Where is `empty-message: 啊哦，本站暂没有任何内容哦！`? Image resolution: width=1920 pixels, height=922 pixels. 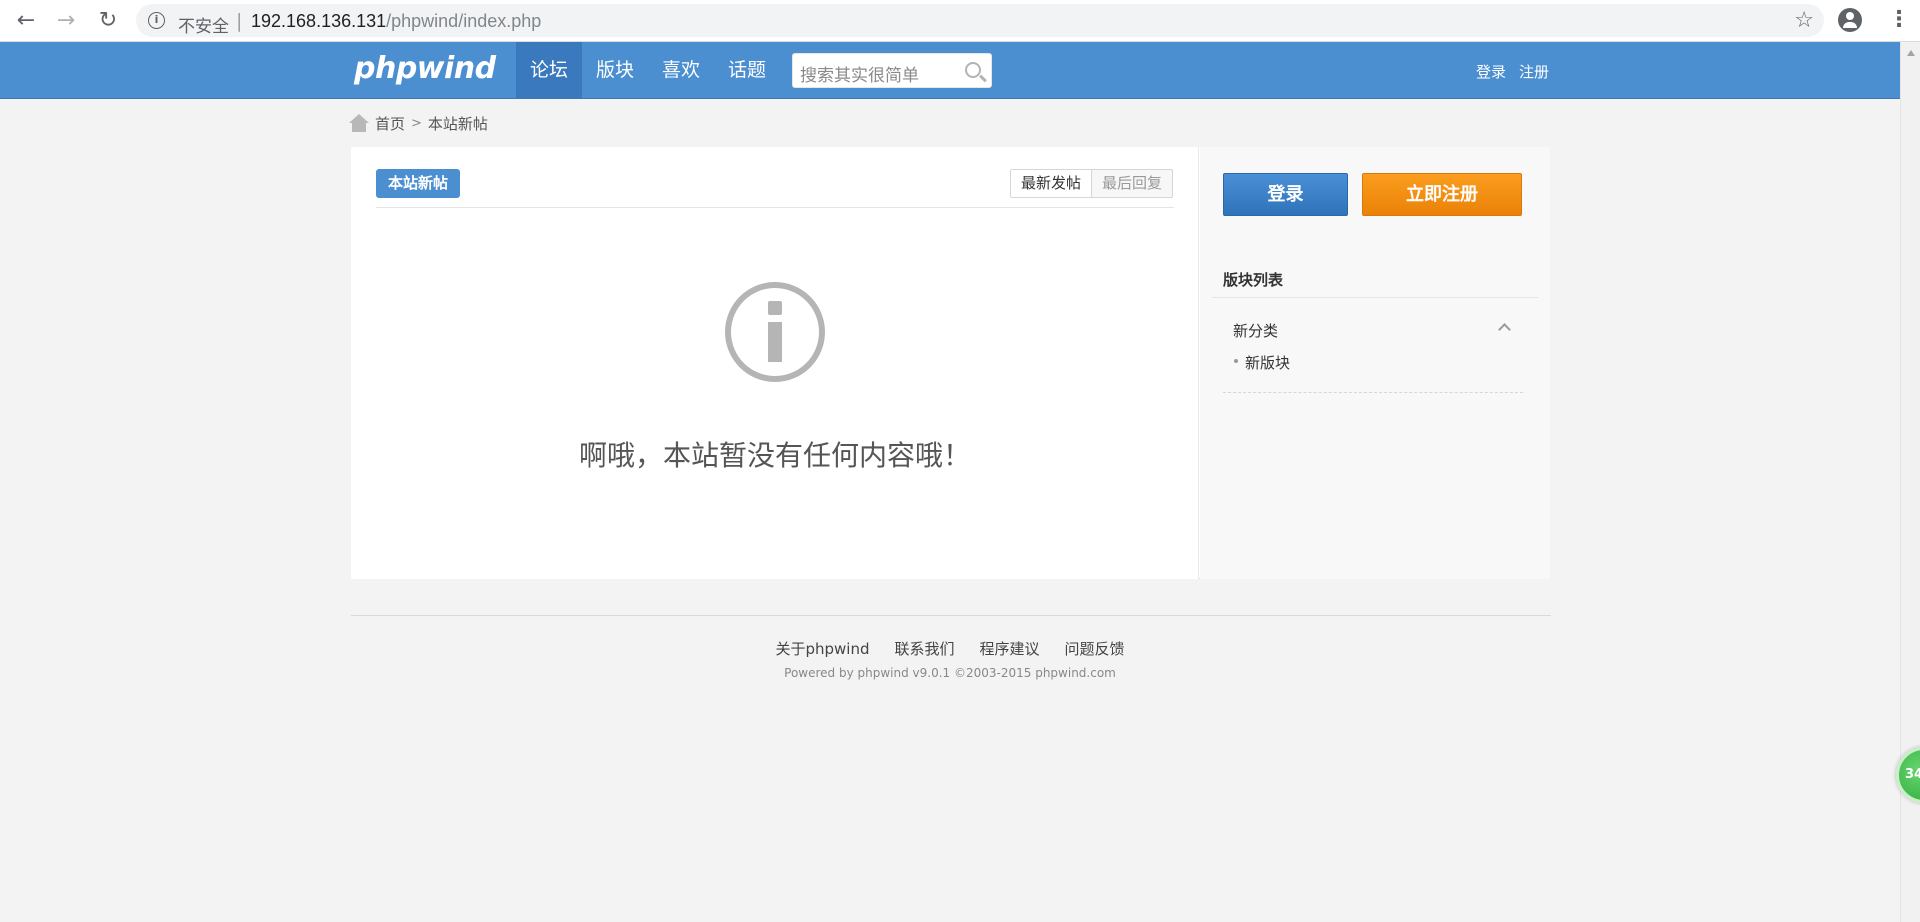
empty-message: 啊哦，本站暂没有任何内容哦！ is located at coordinates (774, 455).